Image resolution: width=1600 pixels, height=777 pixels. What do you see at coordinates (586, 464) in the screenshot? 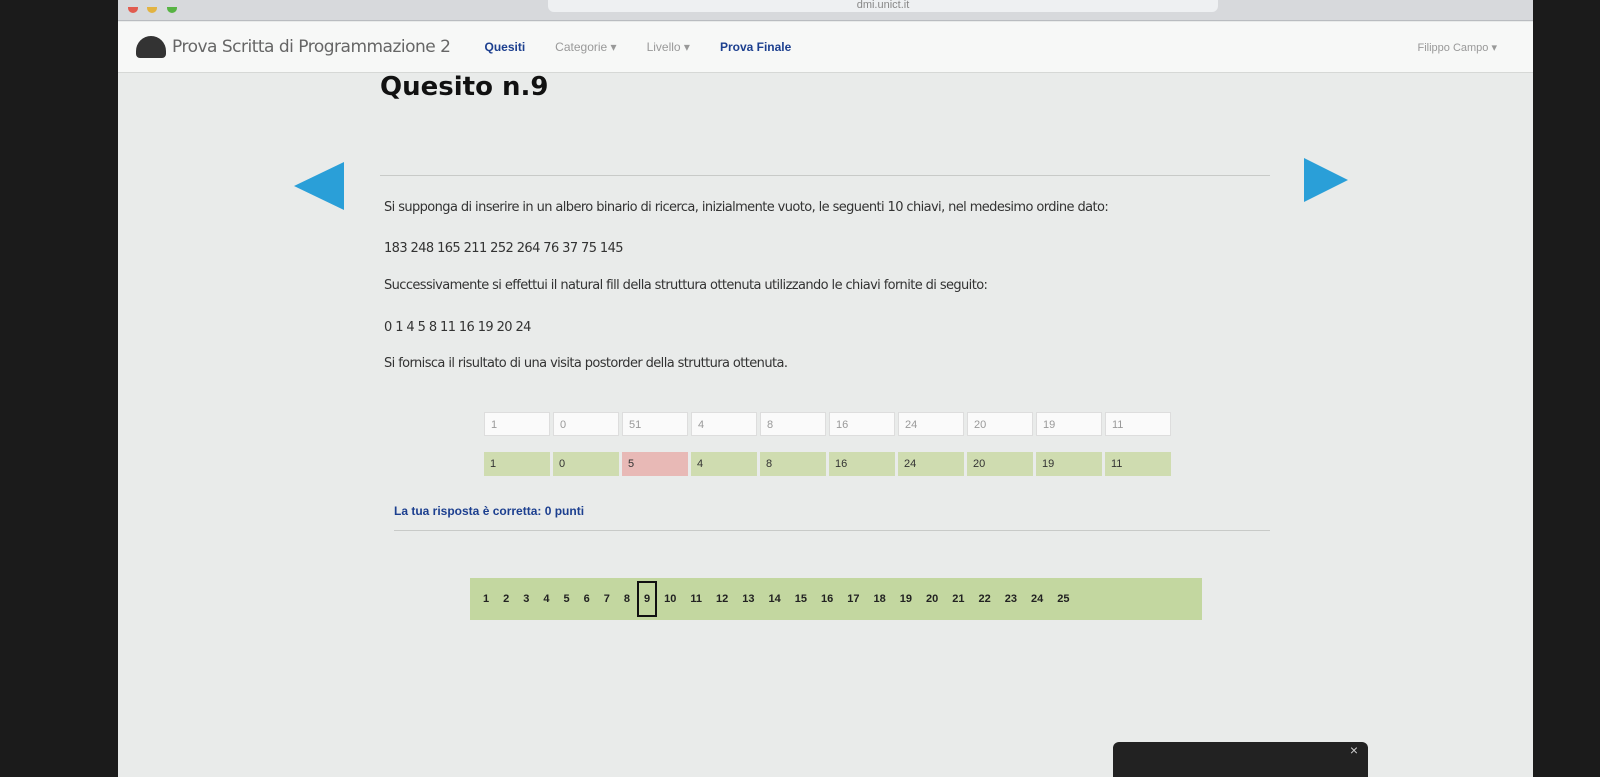
I see `correct-cell: 0` at bounding box center [586, 464].